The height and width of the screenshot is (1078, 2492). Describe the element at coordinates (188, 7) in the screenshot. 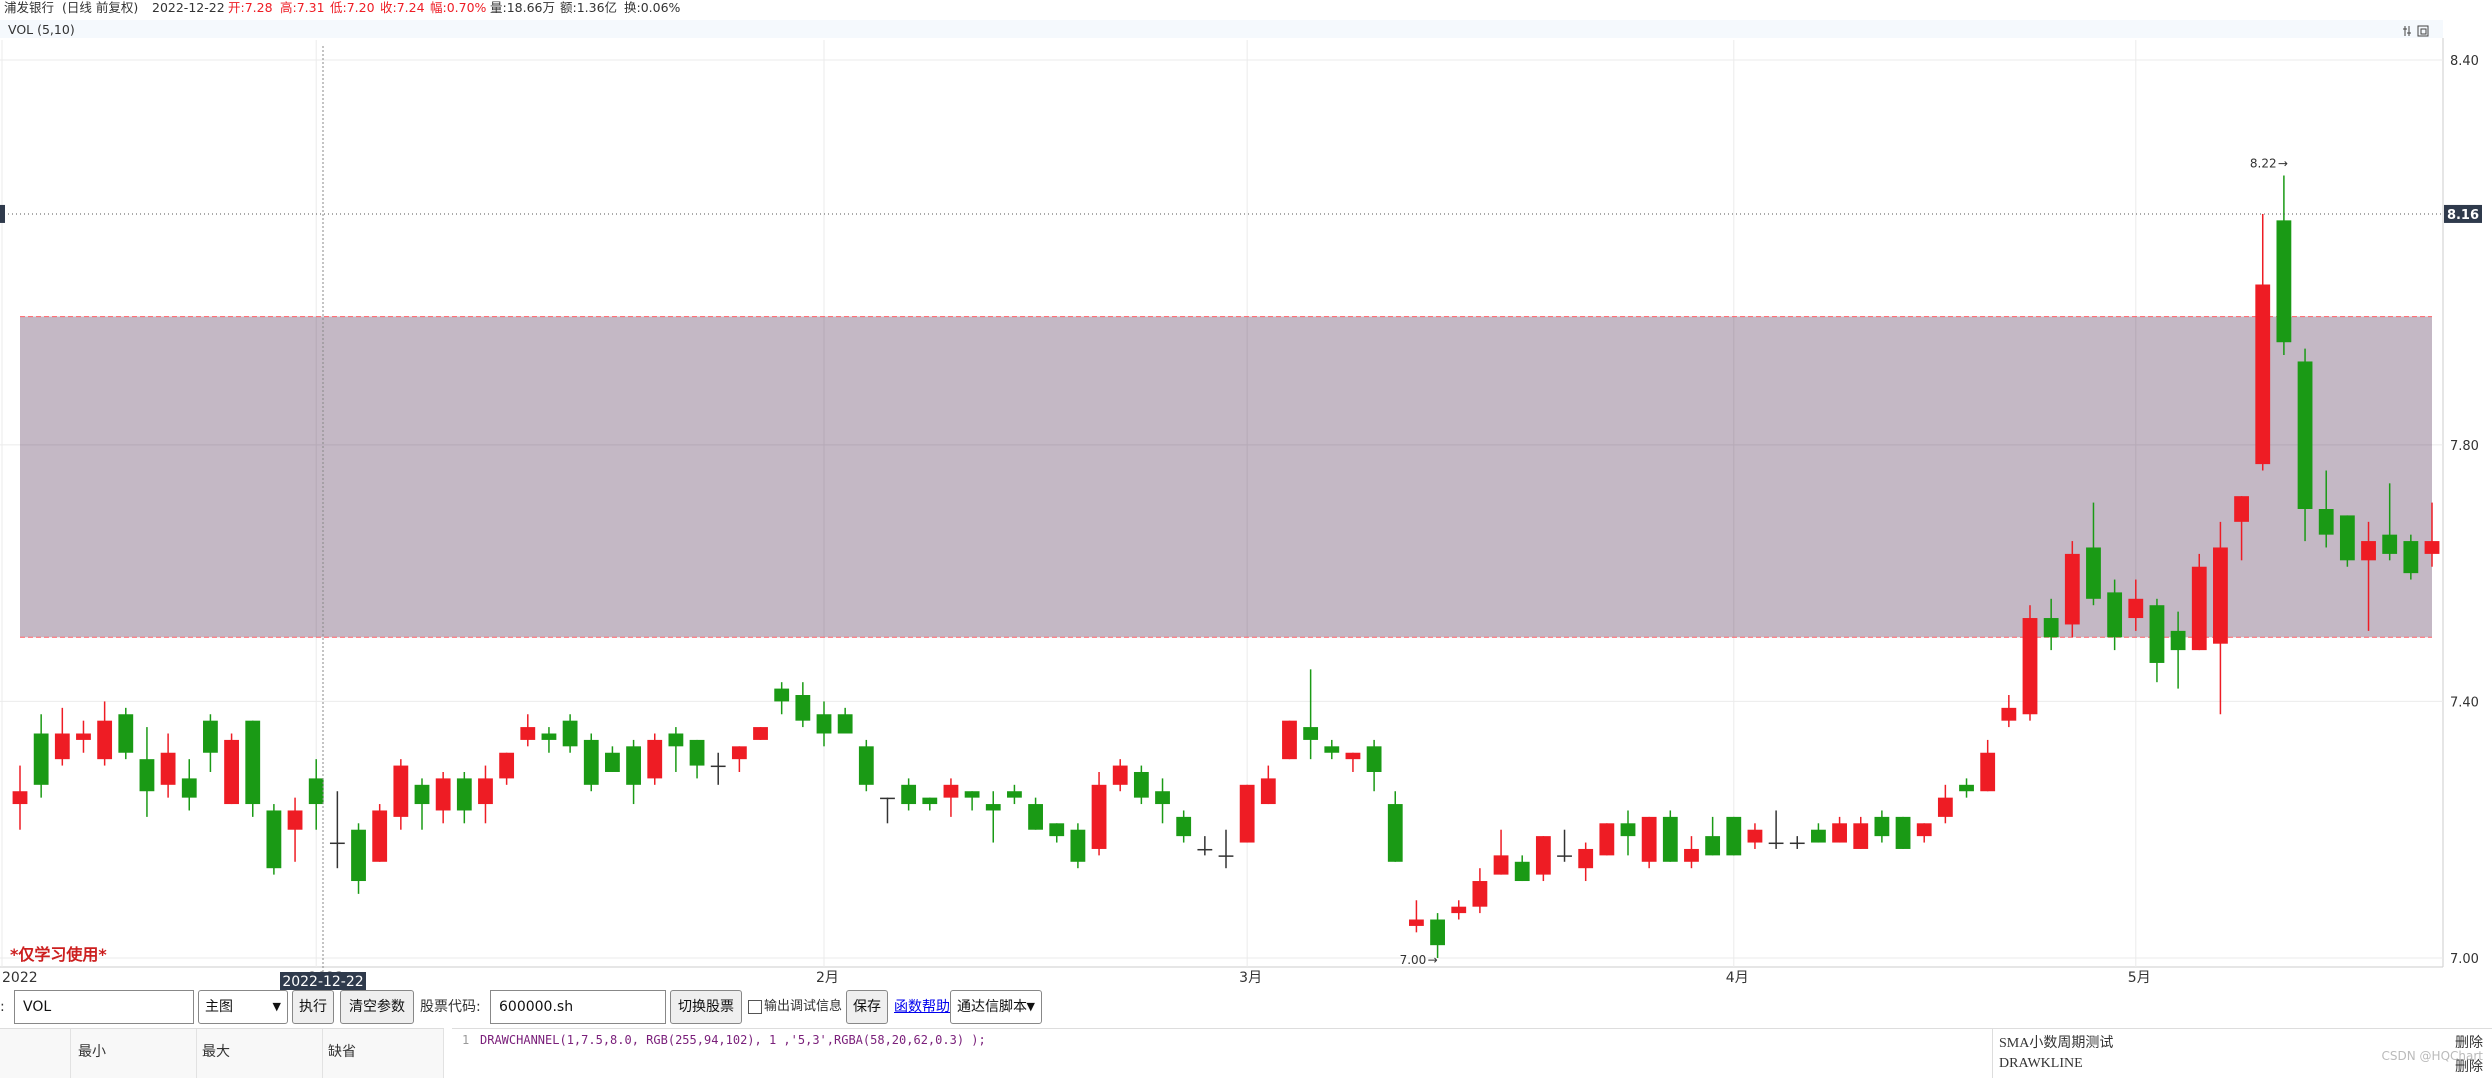

I see `header-date: 2022-12-22` at that location.